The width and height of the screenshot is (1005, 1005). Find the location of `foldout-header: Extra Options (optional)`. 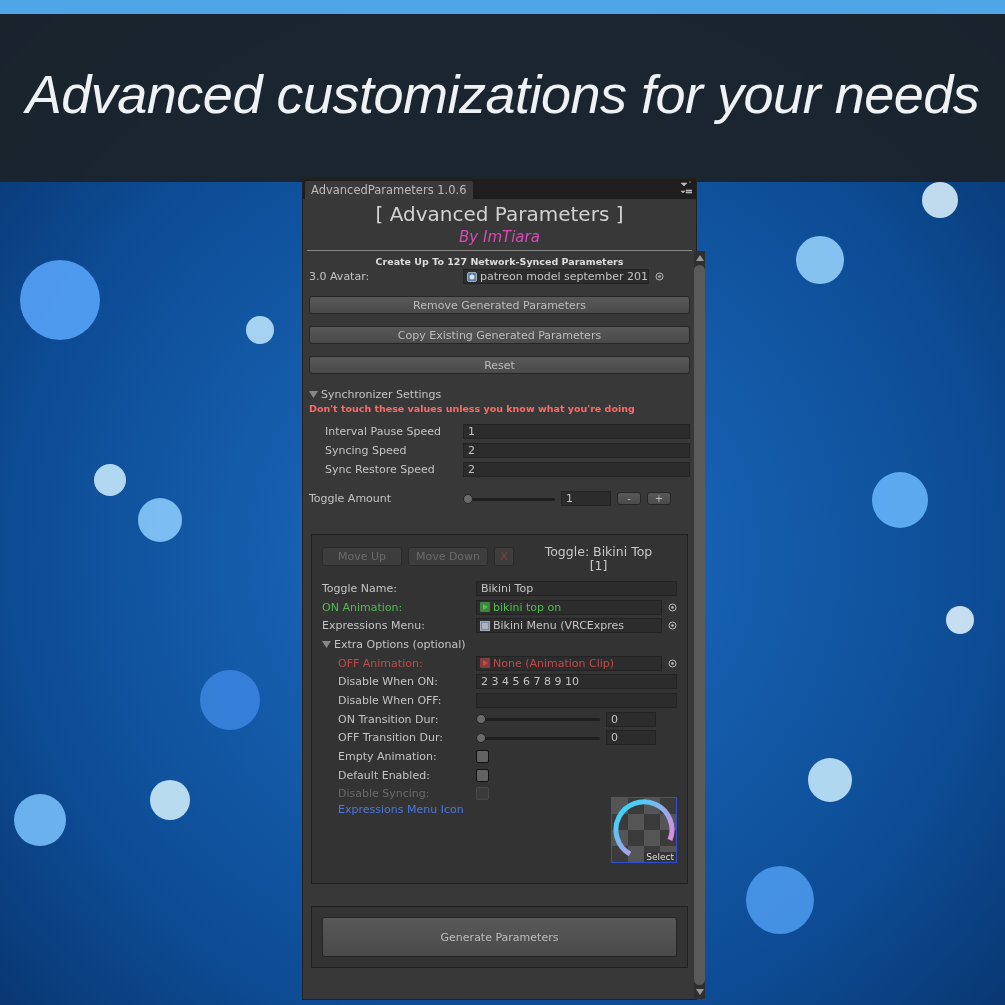

foldout-header: Extra Options (optional) is located at coordinates (499, 644).